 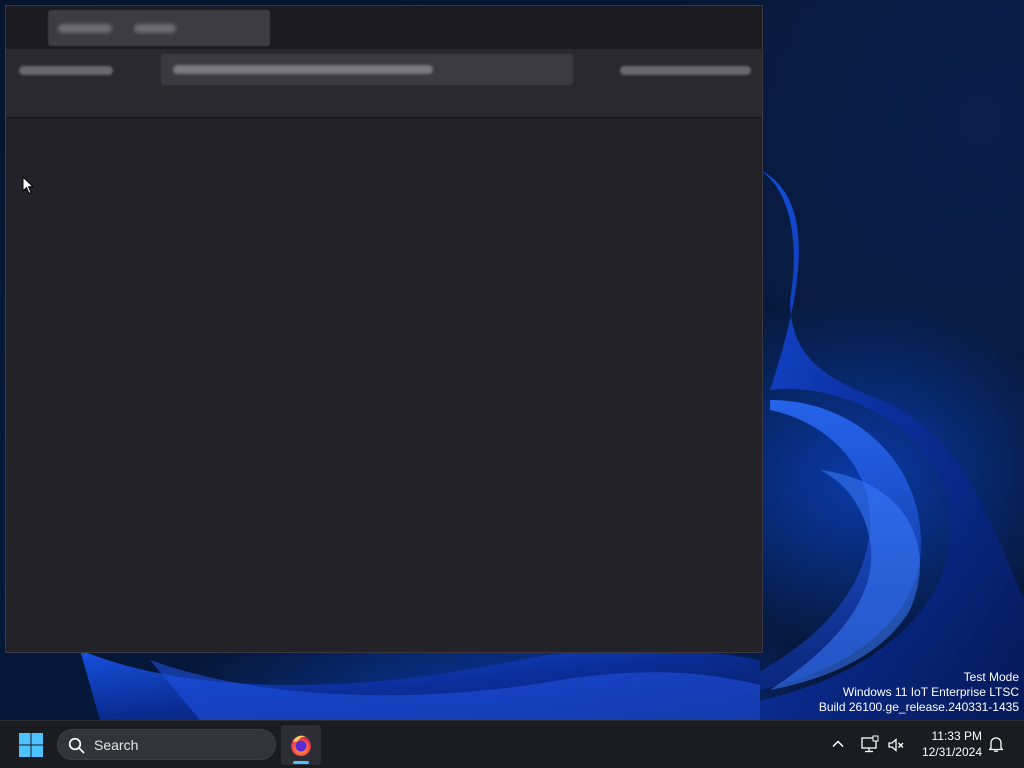 What do you see at coordinates (512, 744) in the screenshot?
I see `taskbar: Search 11:33 PM 12/31/2024` at bounding box center [512, 744].